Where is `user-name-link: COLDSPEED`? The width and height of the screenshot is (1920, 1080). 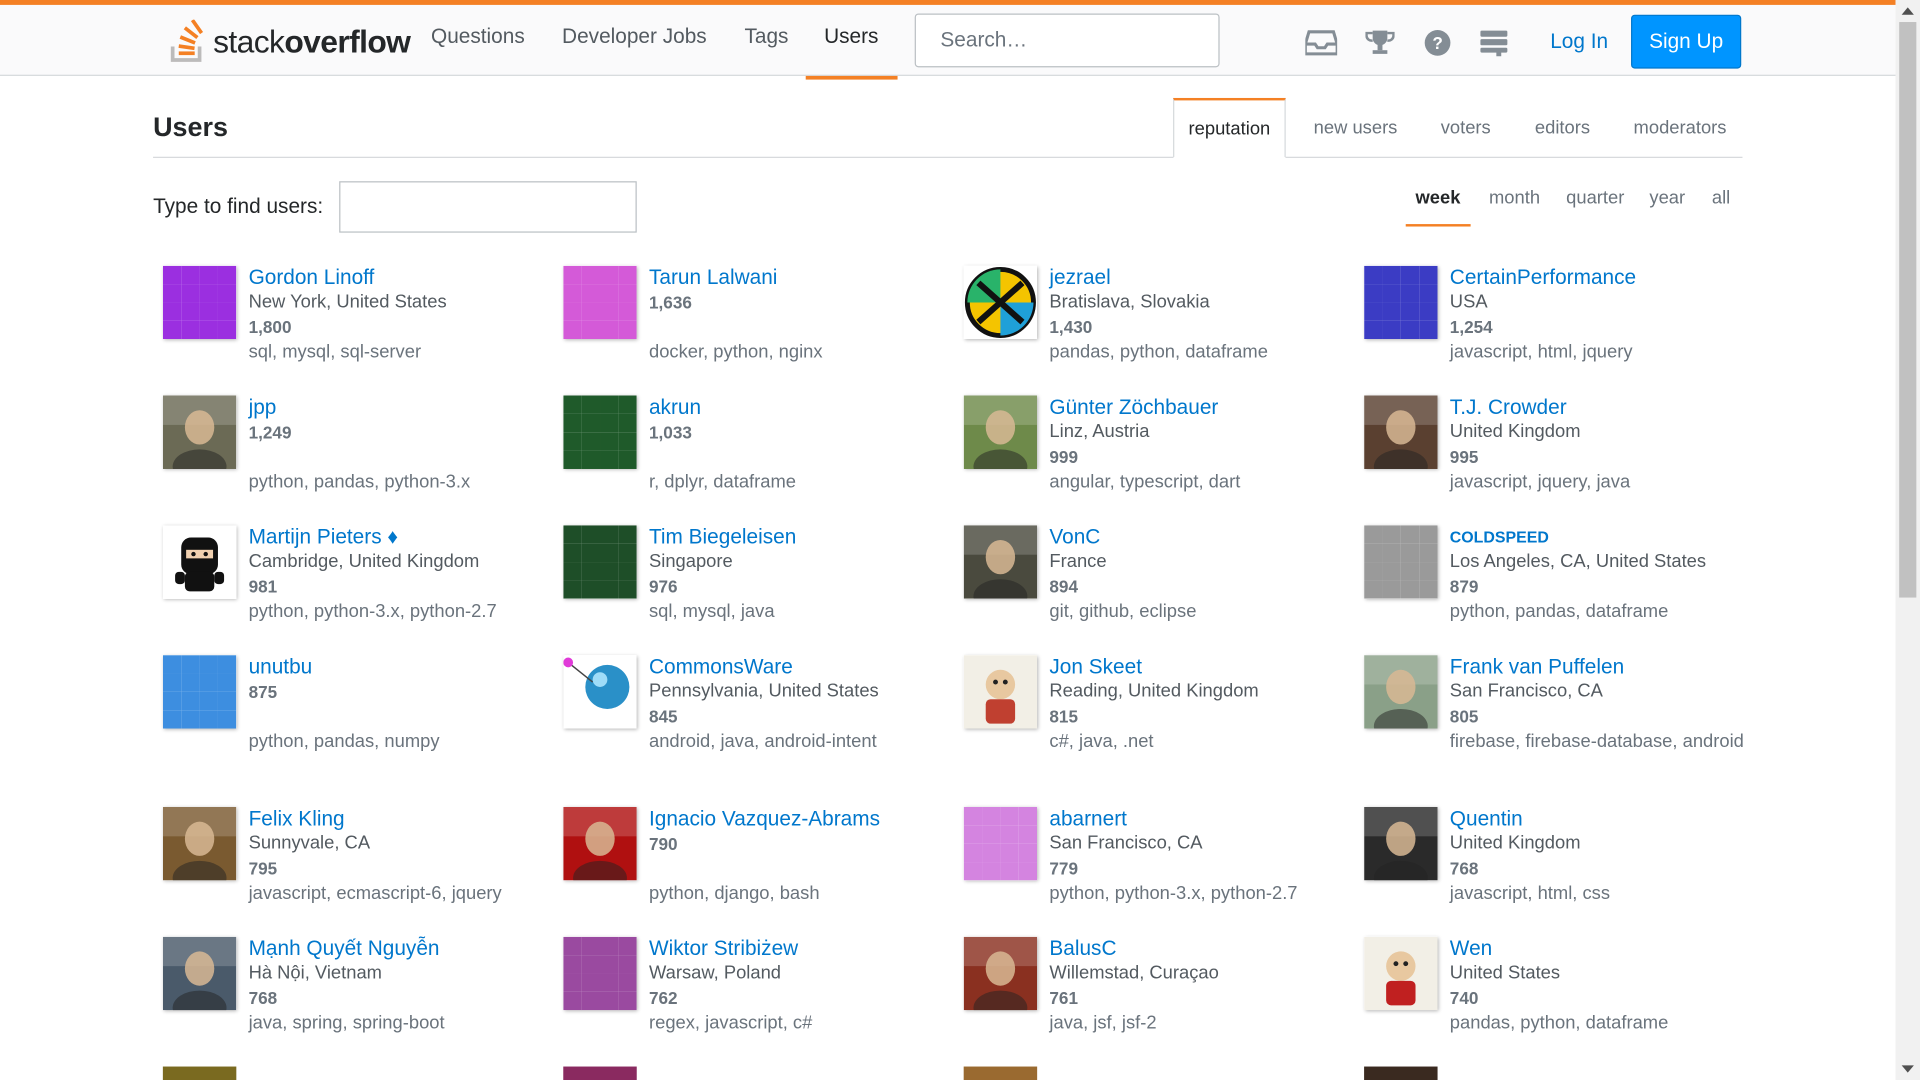
user-name-link: COLDSPEED is located at coordinates (1606, 537).